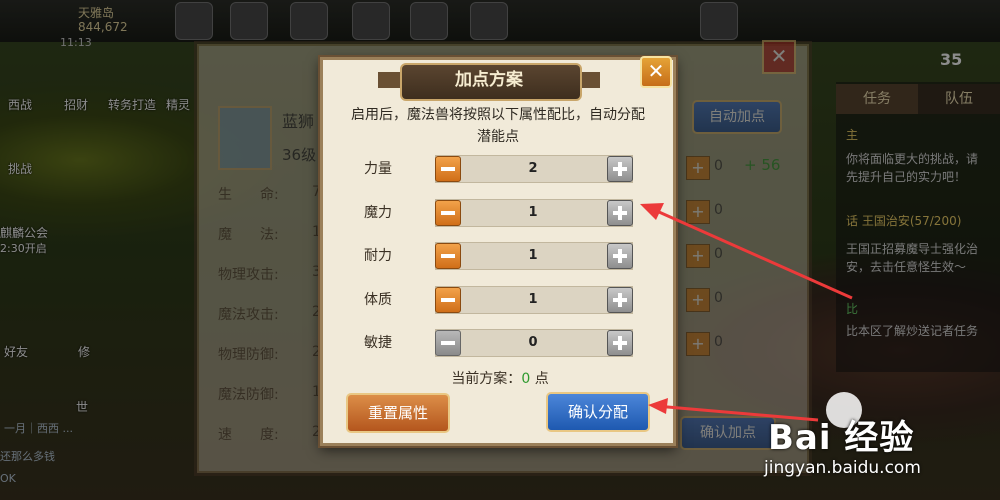 The height and width of the screenshot is (500, 1000). Describe the element at coordinates (842, 468) in the screenshot. I see `watermark-url: jingyan.baidu.com` at that location.